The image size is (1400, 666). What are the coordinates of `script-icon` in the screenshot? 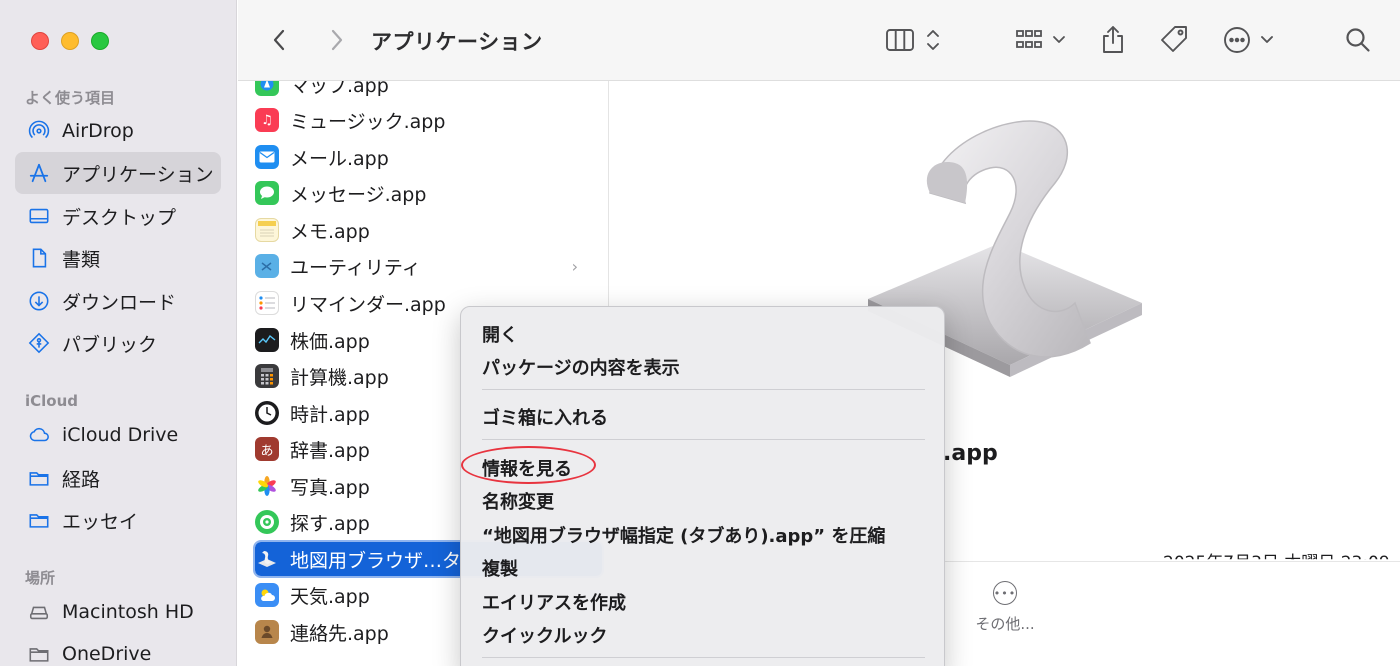 It's located at (267, 559).